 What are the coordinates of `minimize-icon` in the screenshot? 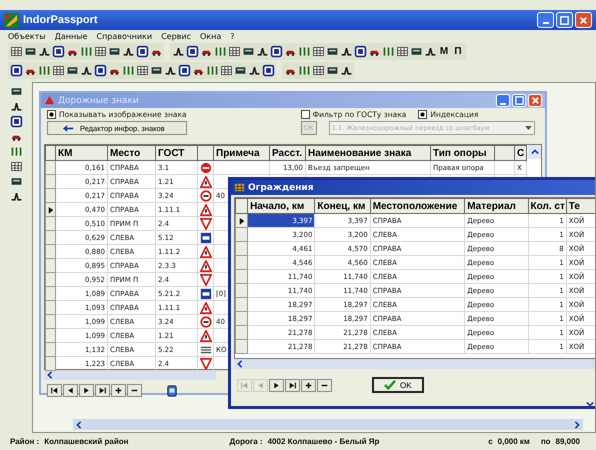 It's located at (503, 103).